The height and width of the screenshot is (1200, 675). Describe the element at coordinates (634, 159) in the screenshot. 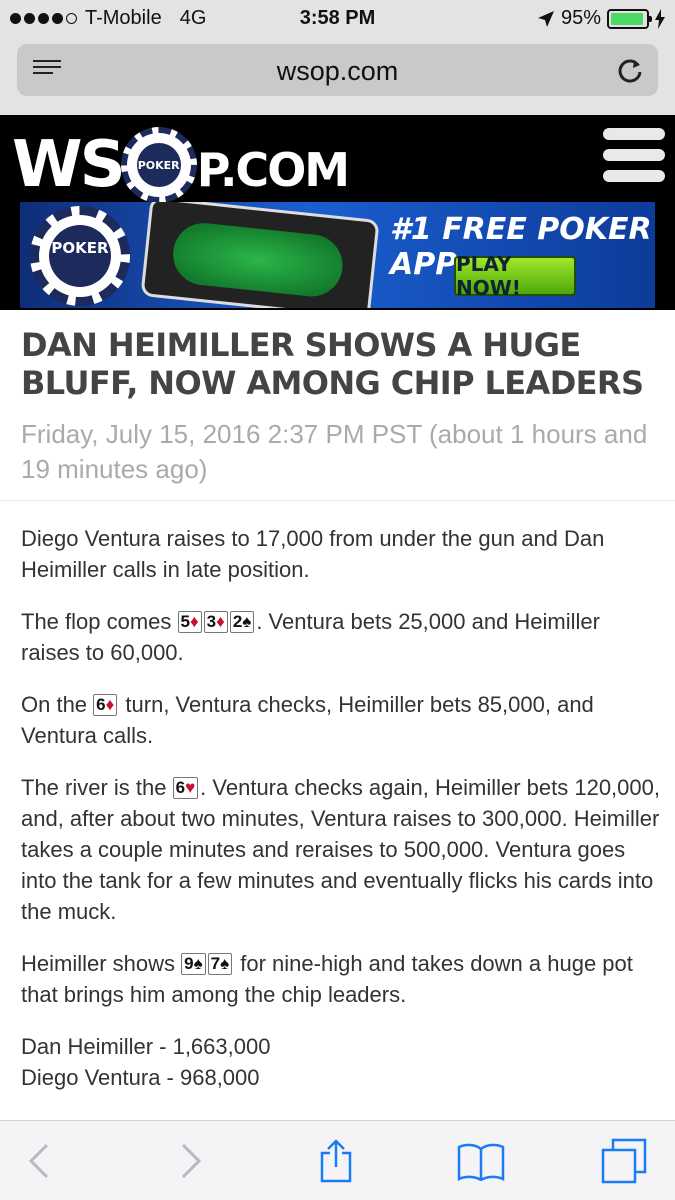

I see `menu-icon` at that location.